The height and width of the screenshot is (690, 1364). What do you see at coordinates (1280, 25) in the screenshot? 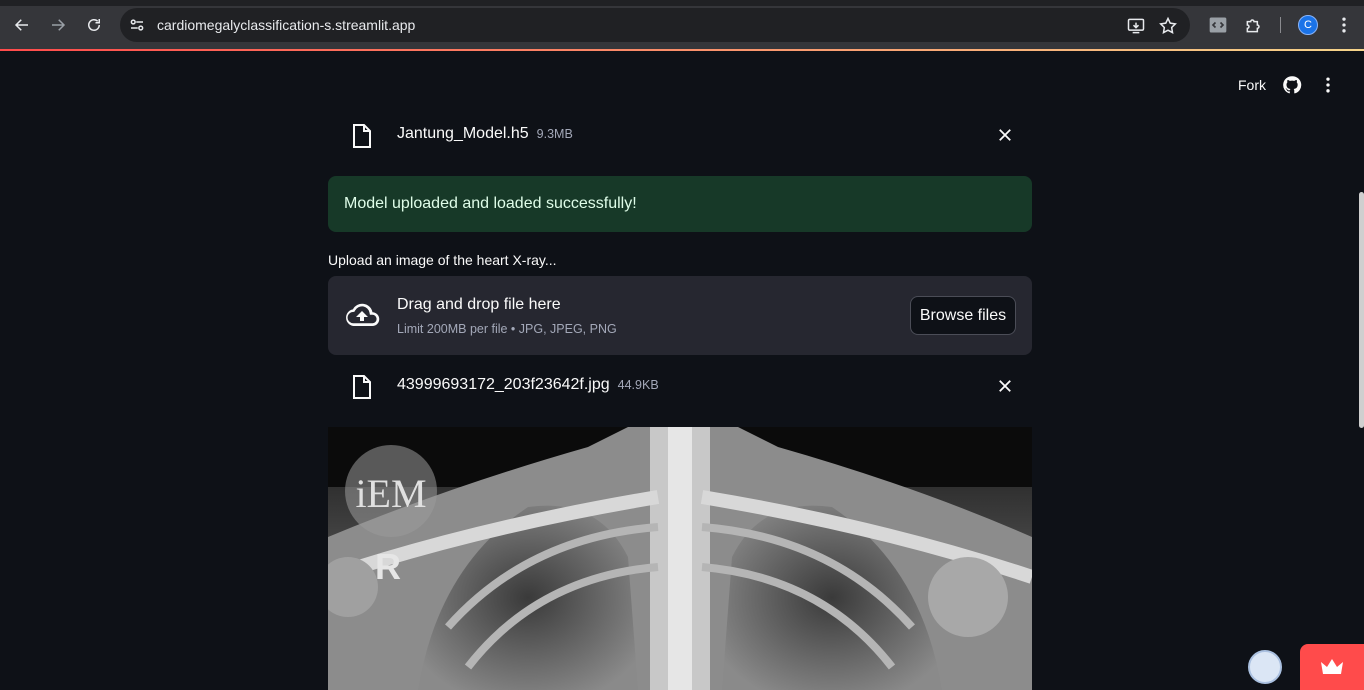
I see `toolbar-divider` at bounding box center [1280, 25].